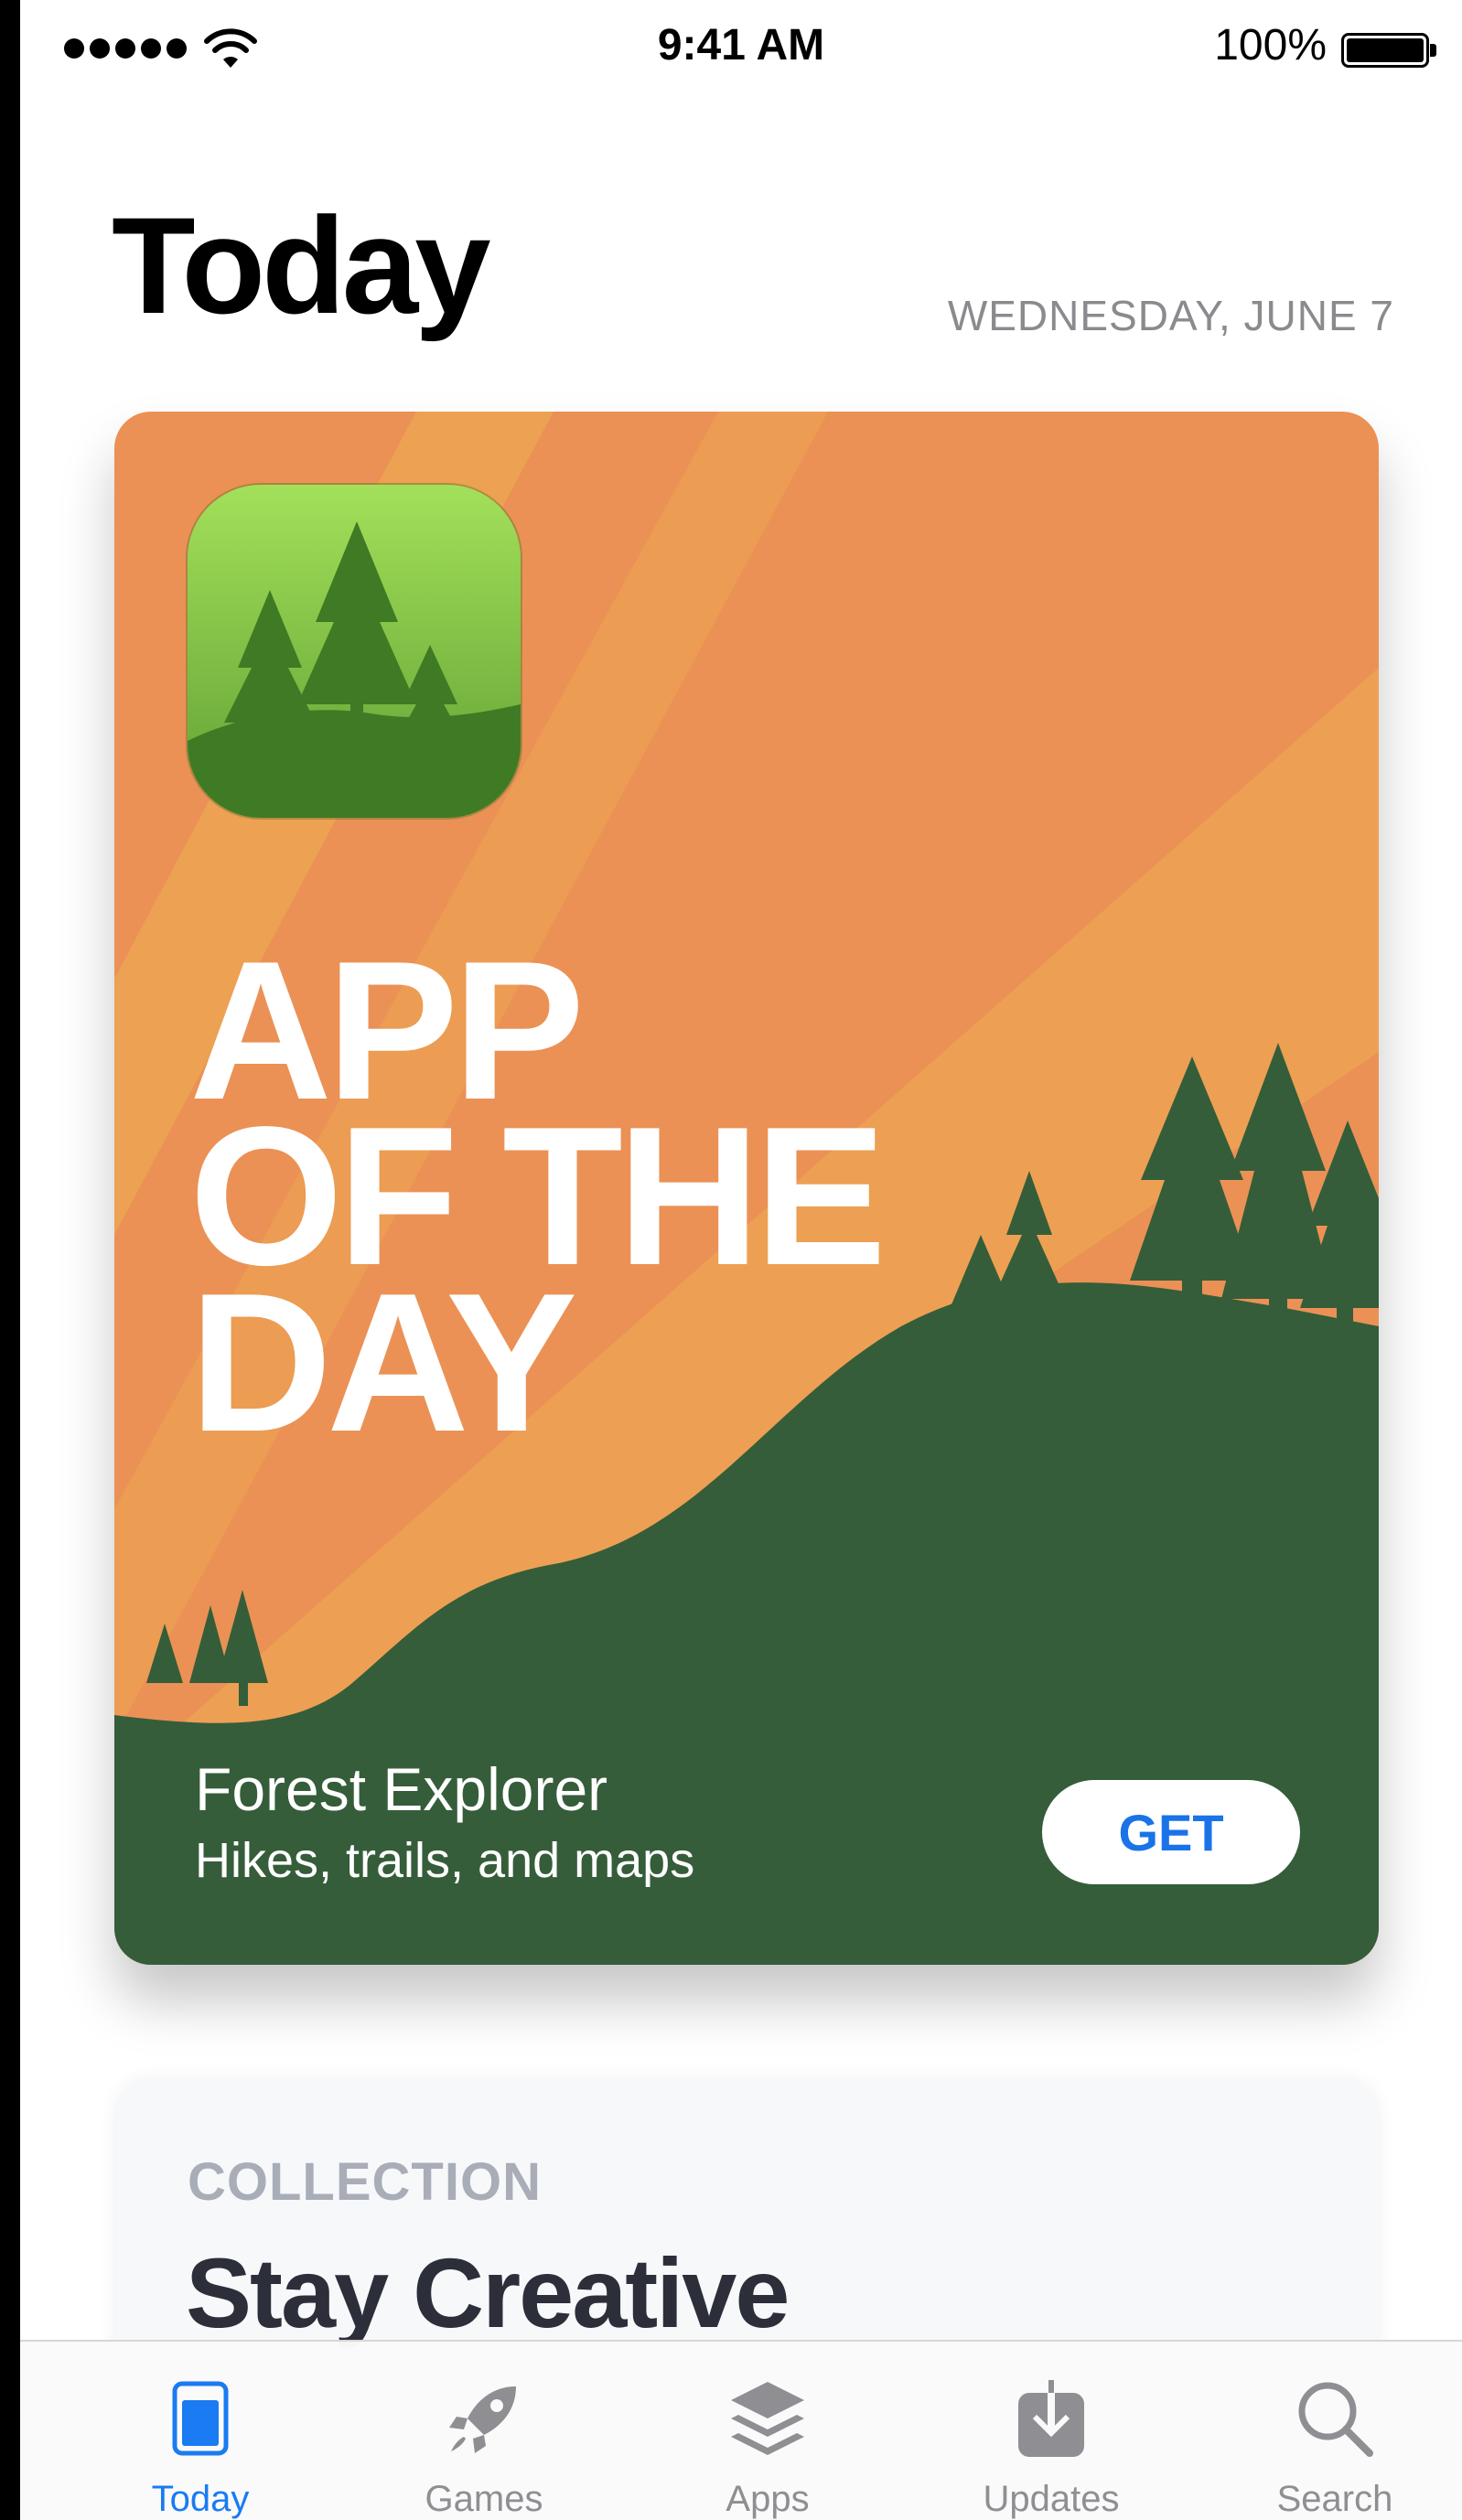 The height and width of the screenshot is (2520, 1462). I want to click on tab-label: Today, so click(200, 2499).